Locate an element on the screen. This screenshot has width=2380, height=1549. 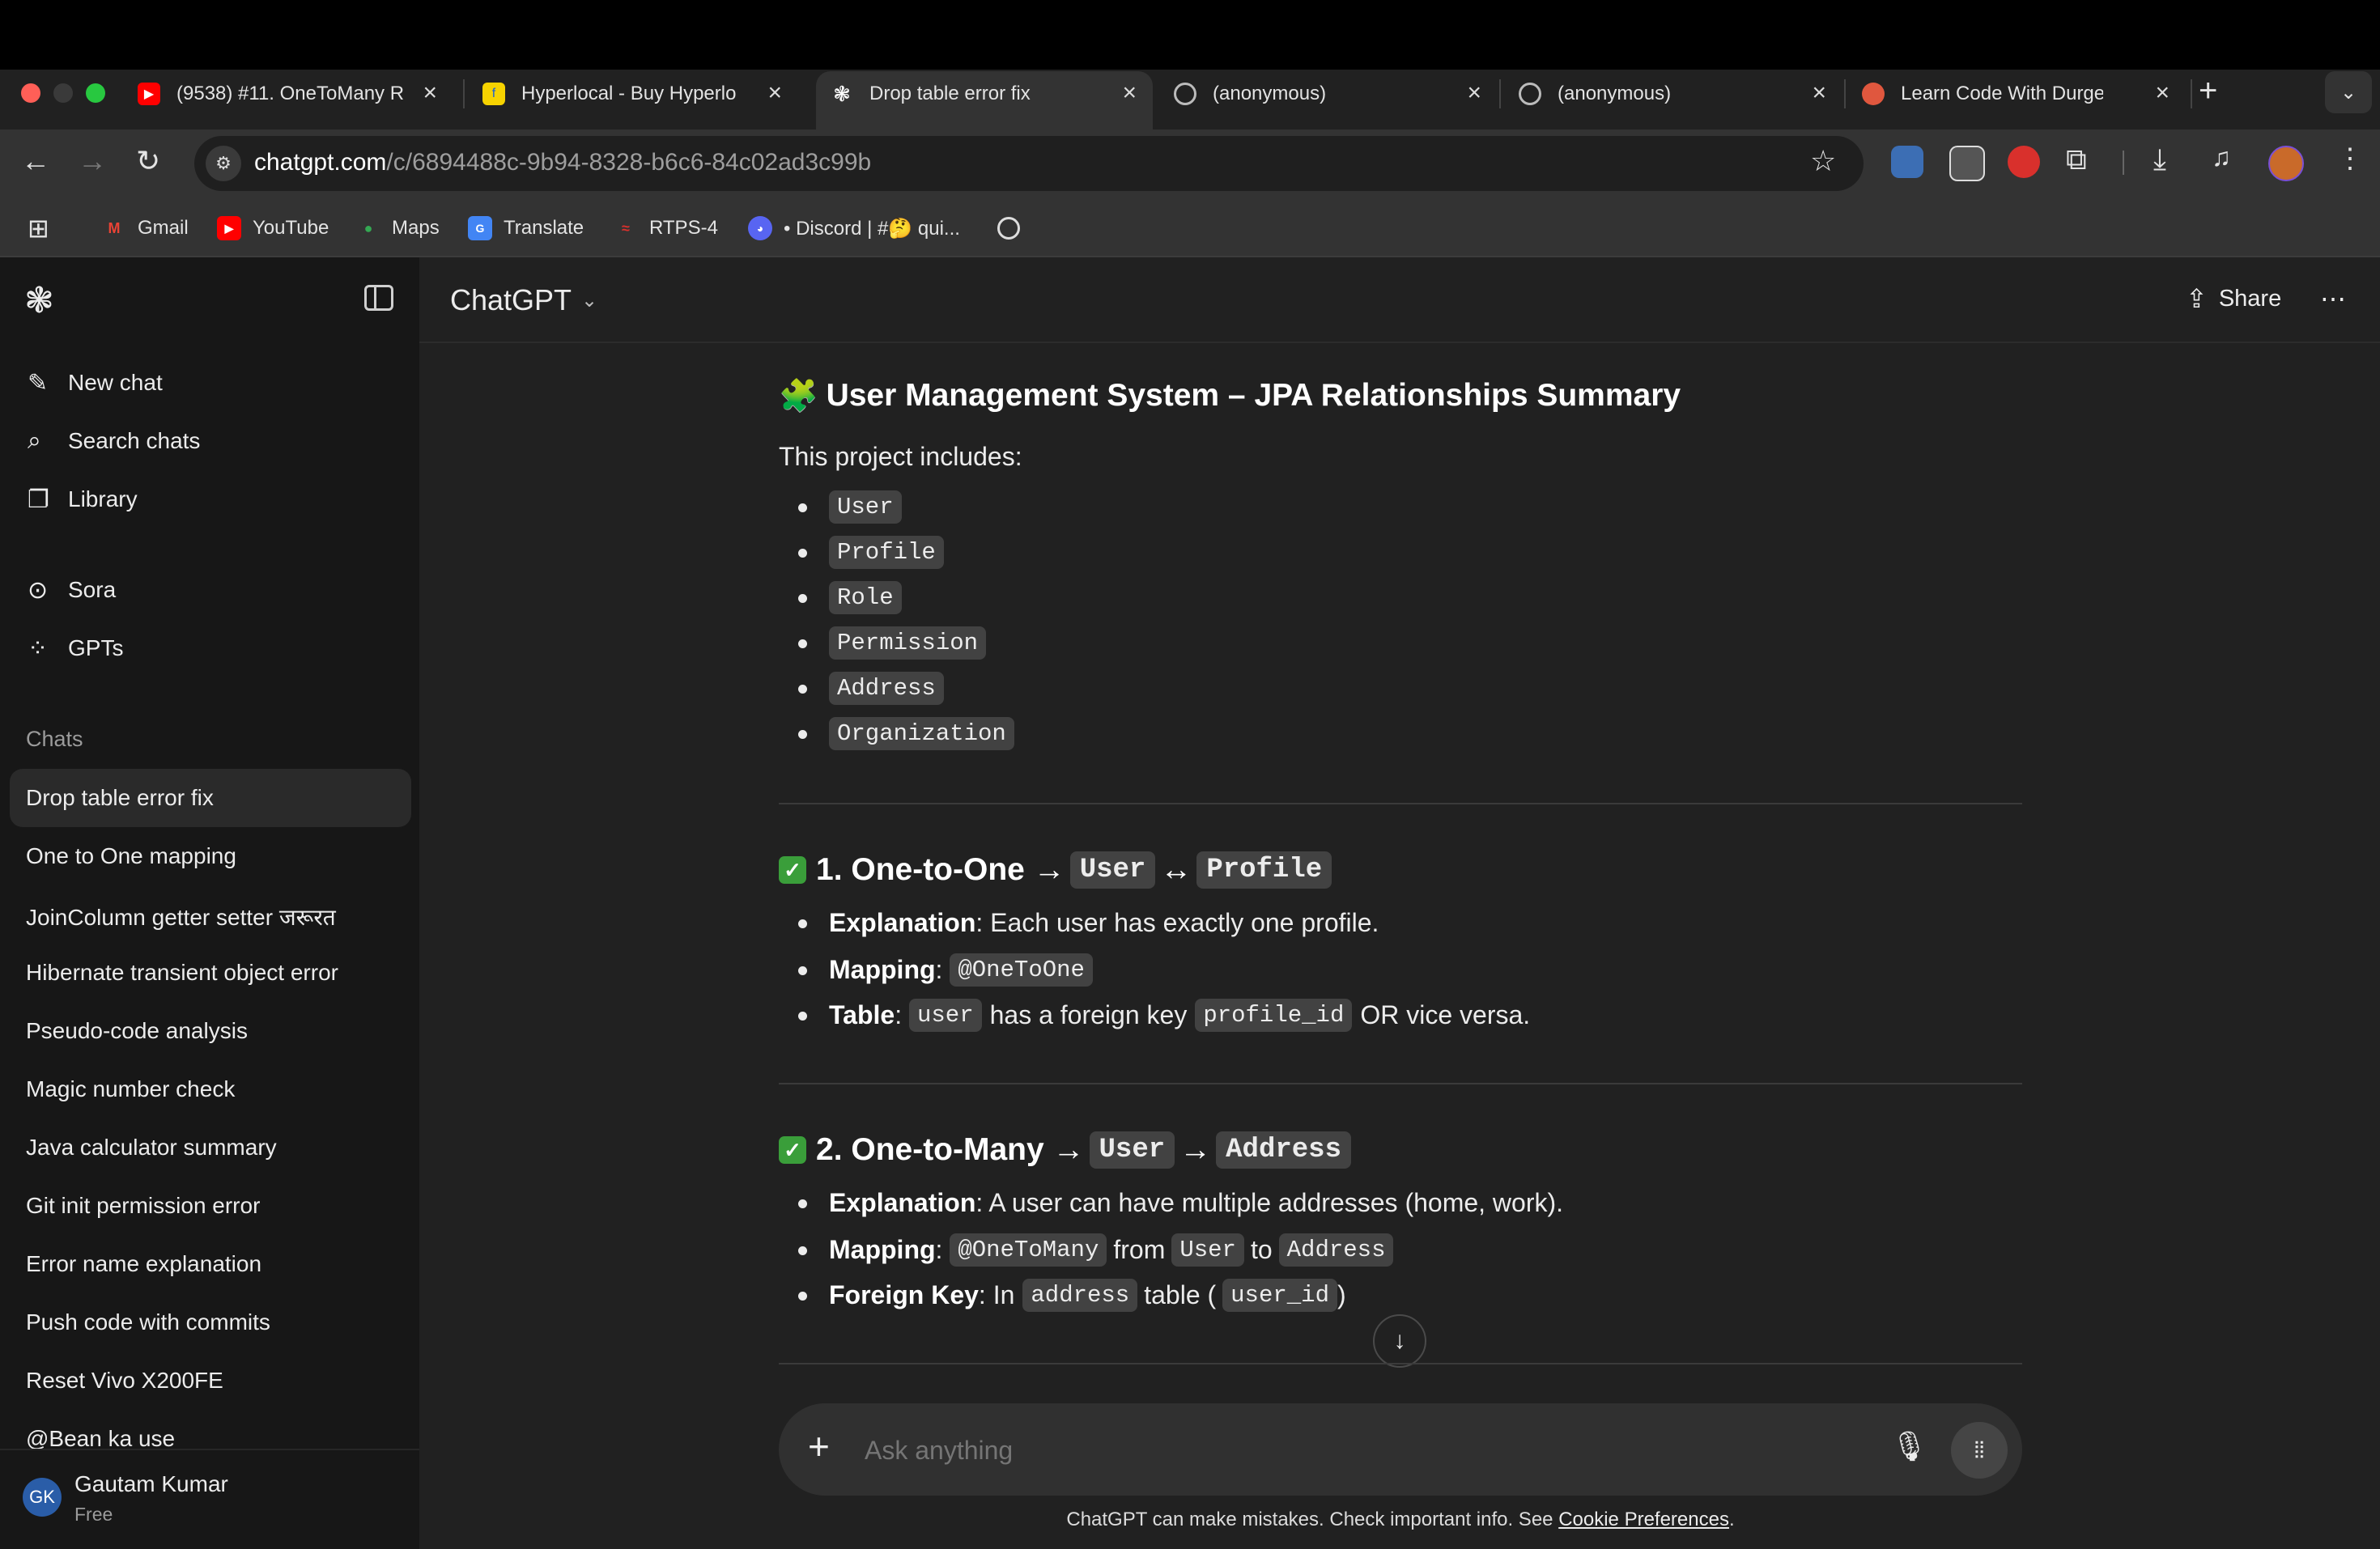
close-window-button is located at coordinates (31, 93).